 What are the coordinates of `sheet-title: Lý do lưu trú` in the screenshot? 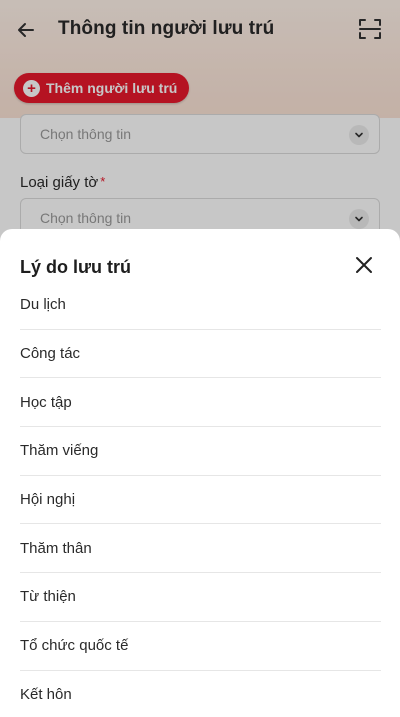 It's located at (76, 267).